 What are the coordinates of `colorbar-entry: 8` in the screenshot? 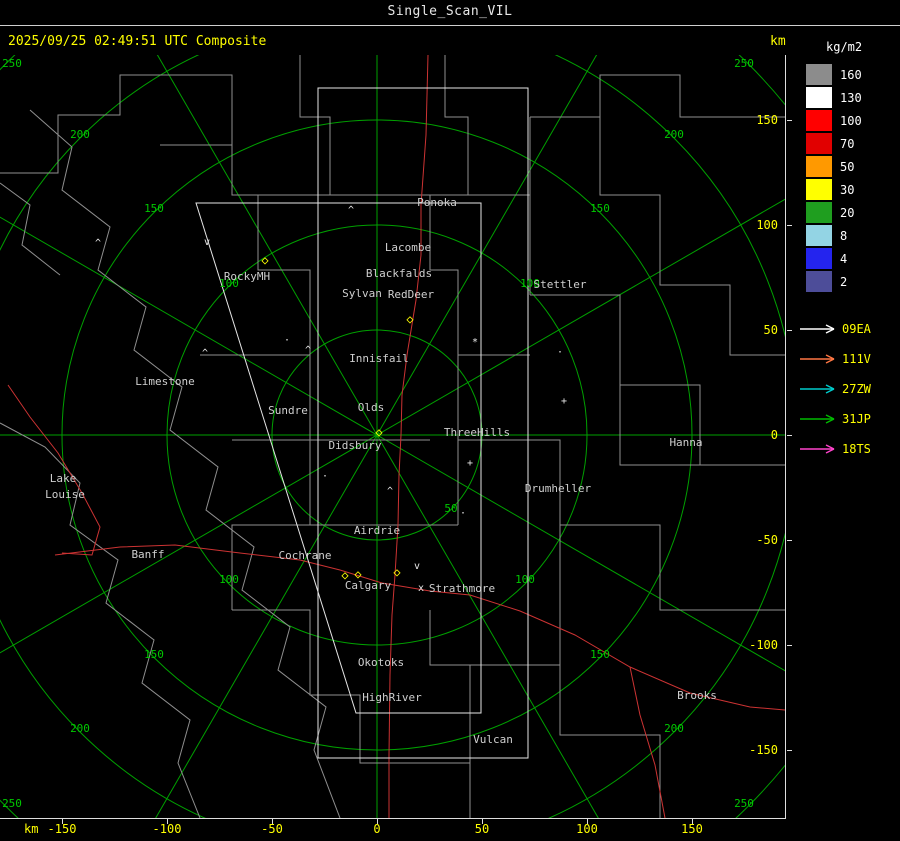 It's located at (834, 235).